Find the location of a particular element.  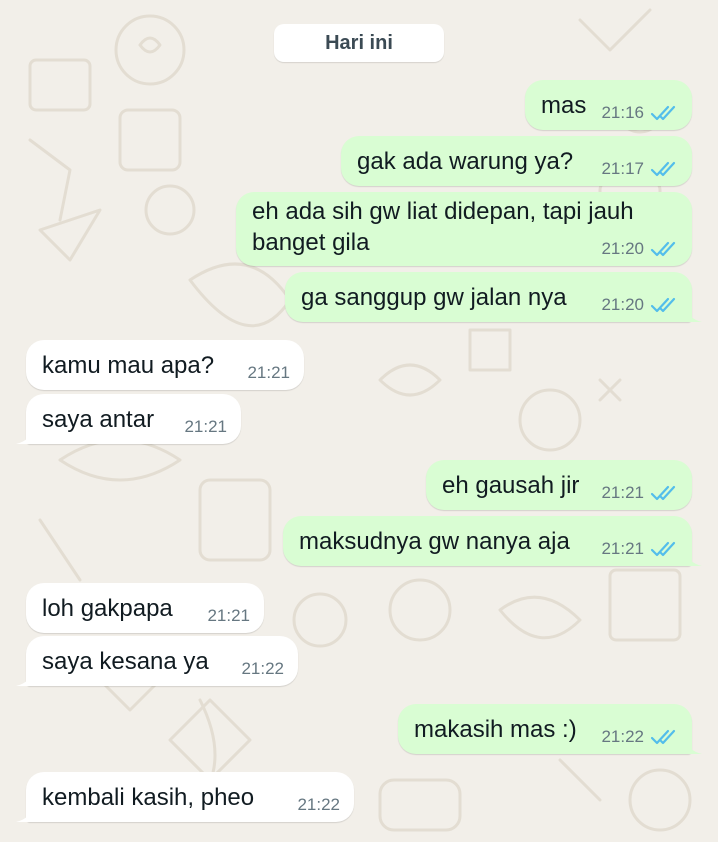

message-incoming: saya kesana ya 21:22 is located at coordinates (157, 661).